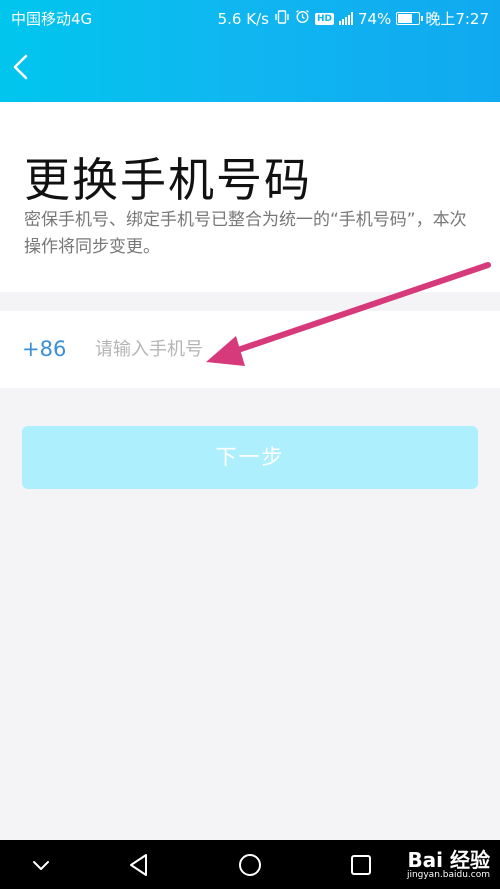 This screenshot has width=500, height=889. What do you see at coordinates (302, 18) in the screenshot?
I see `alarm-icon` at bounding box center [302, 18].